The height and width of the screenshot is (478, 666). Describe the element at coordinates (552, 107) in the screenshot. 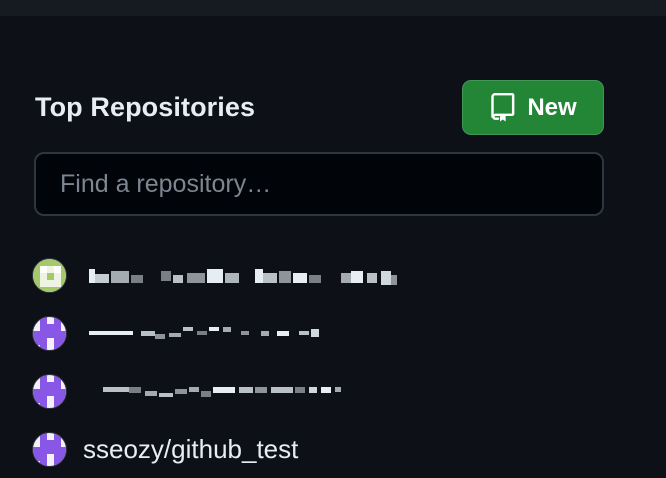

I see `new-button-label: New` at that location.